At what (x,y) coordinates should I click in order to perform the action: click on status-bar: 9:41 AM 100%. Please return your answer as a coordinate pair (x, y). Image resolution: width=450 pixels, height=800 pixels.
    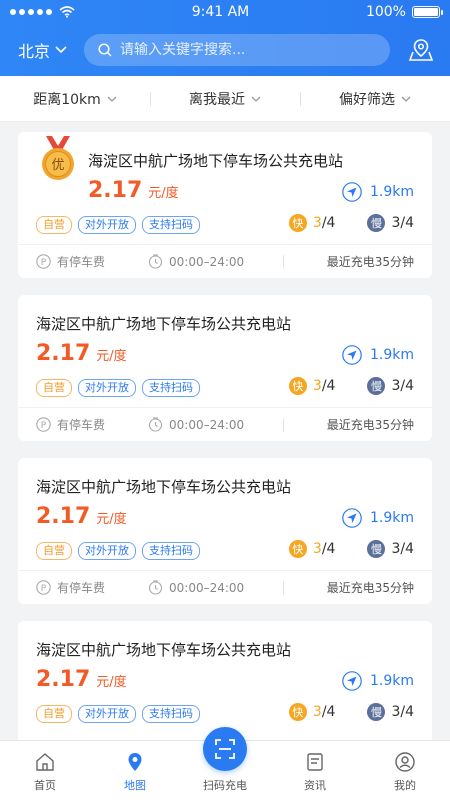
    Looking at the image, I should click on (225, 12).